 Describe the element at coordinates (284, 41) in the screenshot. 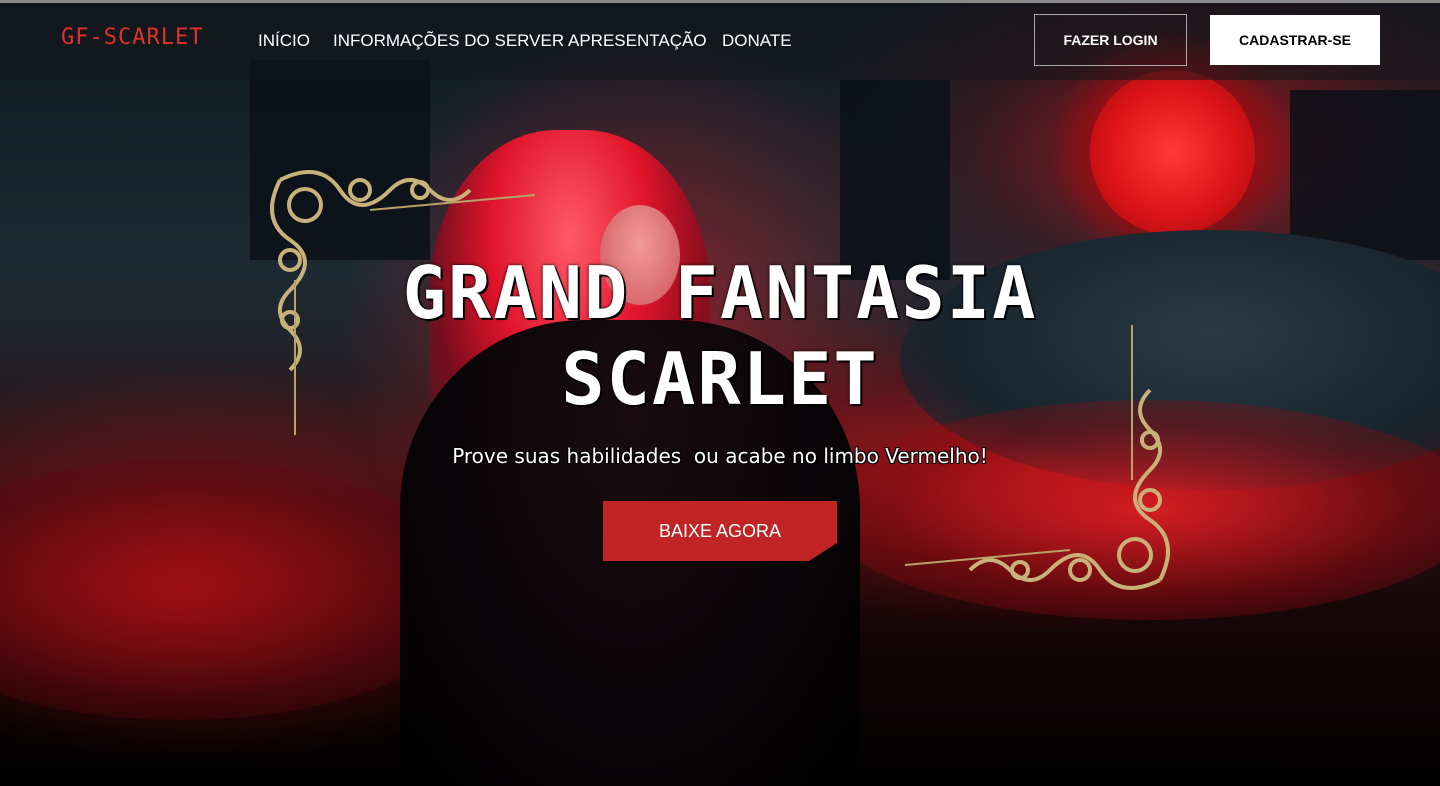

I see `nav-link-inicio: INÍCIO` at that location.